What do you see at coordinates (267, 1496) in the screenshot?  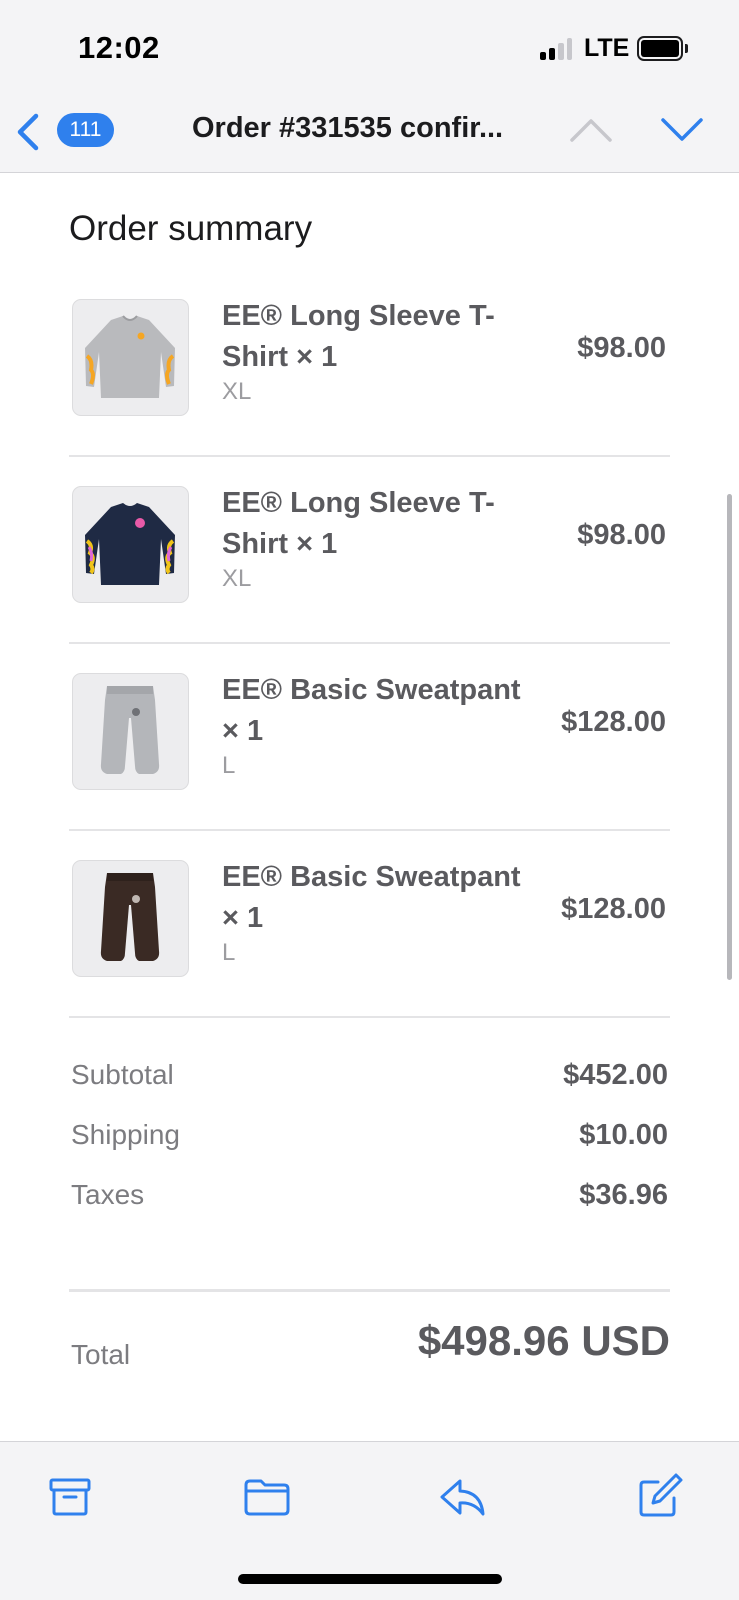 I see `folder-icon` at bounding box center [267, 1496].